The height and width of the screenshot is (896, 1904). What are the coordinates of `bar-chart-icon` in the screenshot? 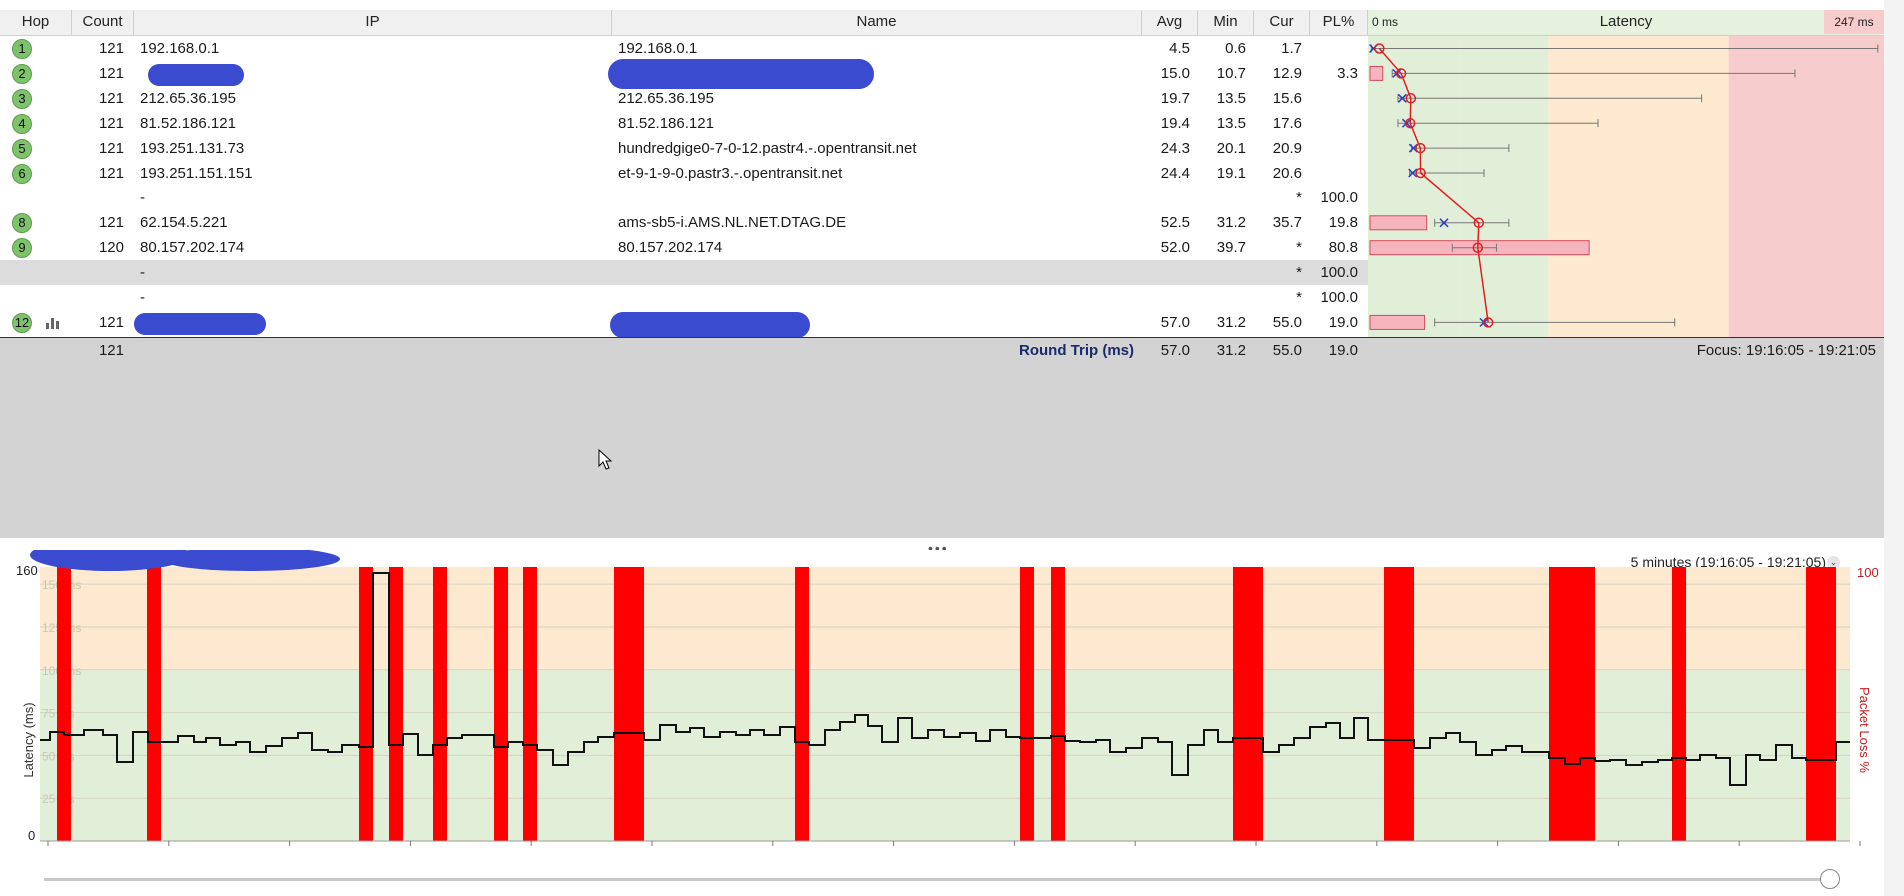 It's located at (53, 323).